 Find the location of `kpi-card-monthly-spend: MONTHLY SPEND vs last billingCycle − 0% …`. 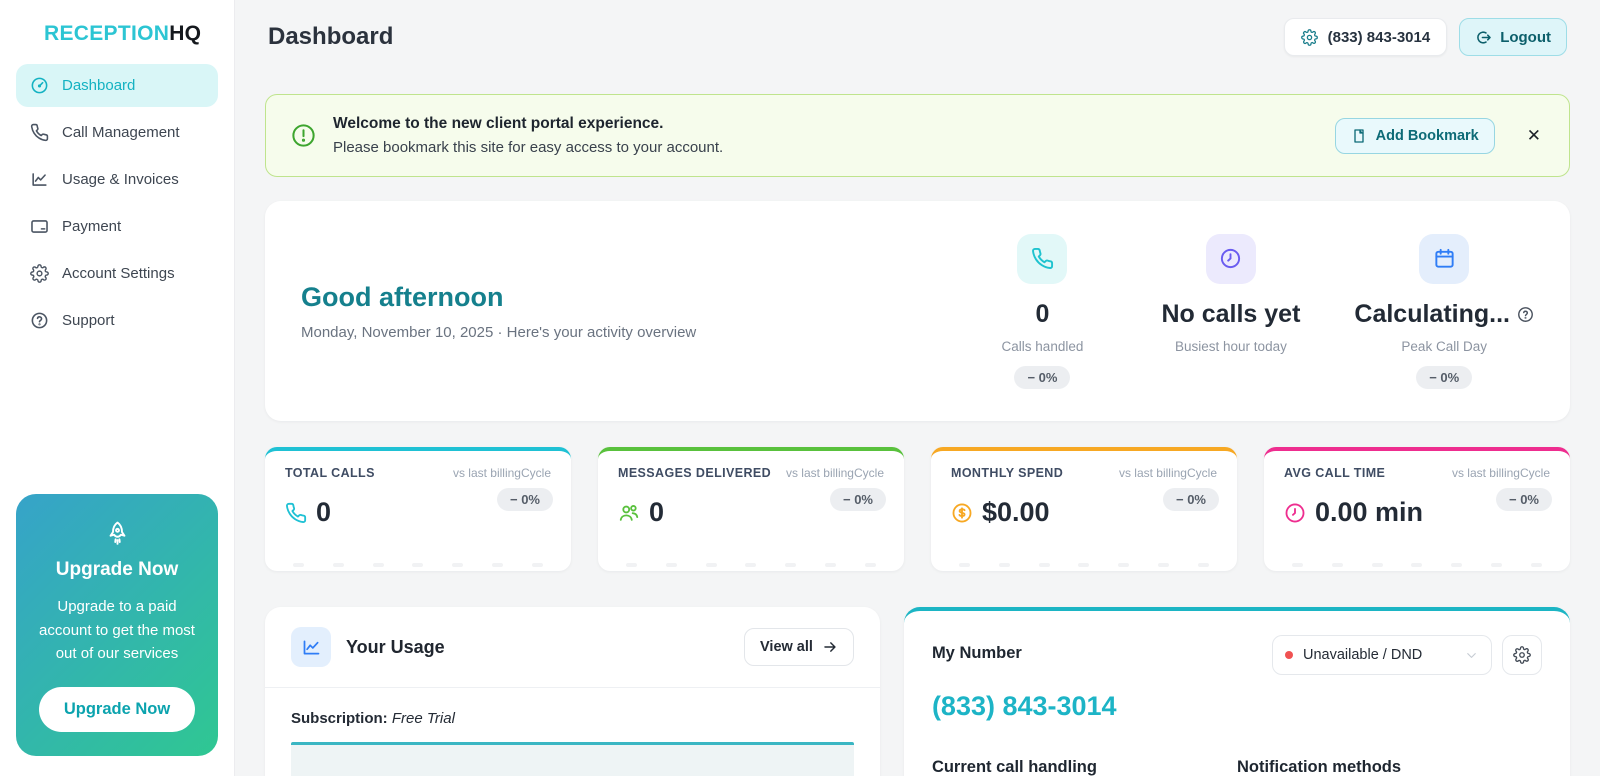

kpi-card-monthly-spend: MONTHLY SPEND vs last billingCycle − 0% … is located at coordinates (1084, 509).